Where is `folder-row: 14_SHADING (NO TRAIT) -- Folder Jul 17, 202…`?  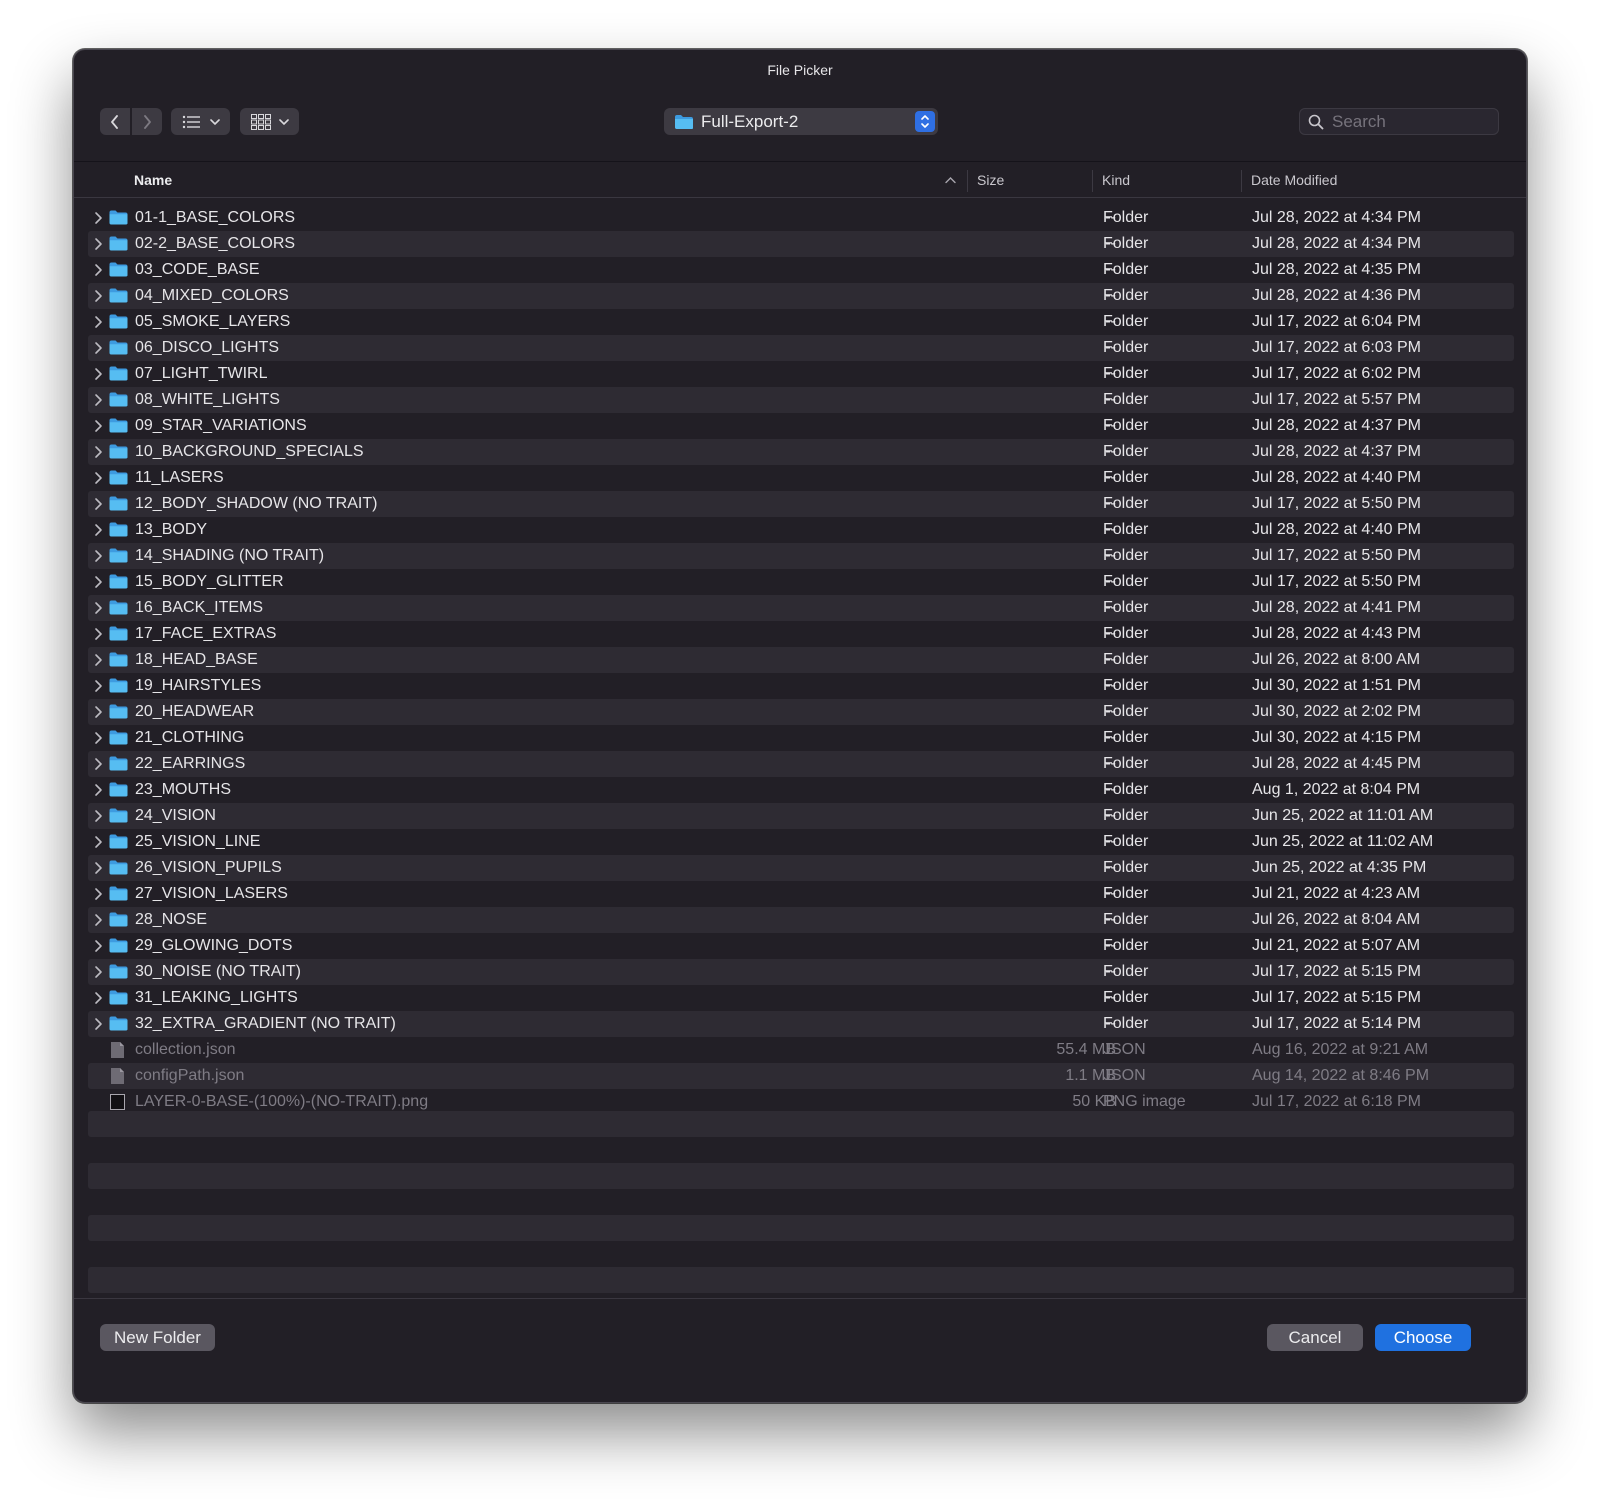
folder-row: 14_SHADING (NO TRAIT) -- Folder Jul 17, 202… is located at coordinates (801, 556).